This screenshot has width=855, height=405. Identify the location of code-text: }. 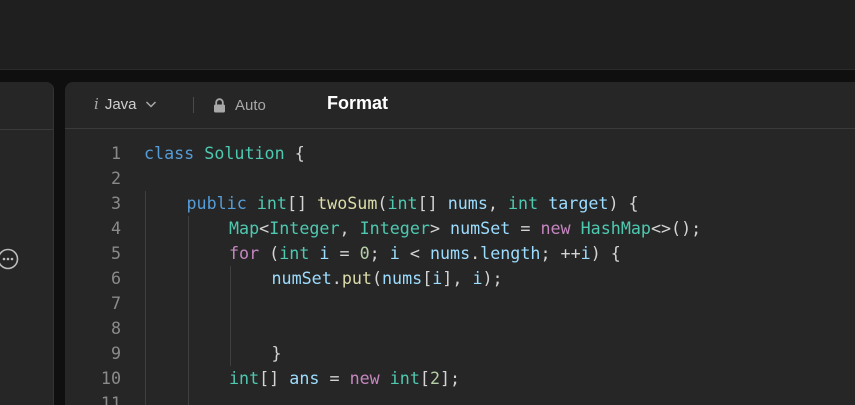
(277, 353).